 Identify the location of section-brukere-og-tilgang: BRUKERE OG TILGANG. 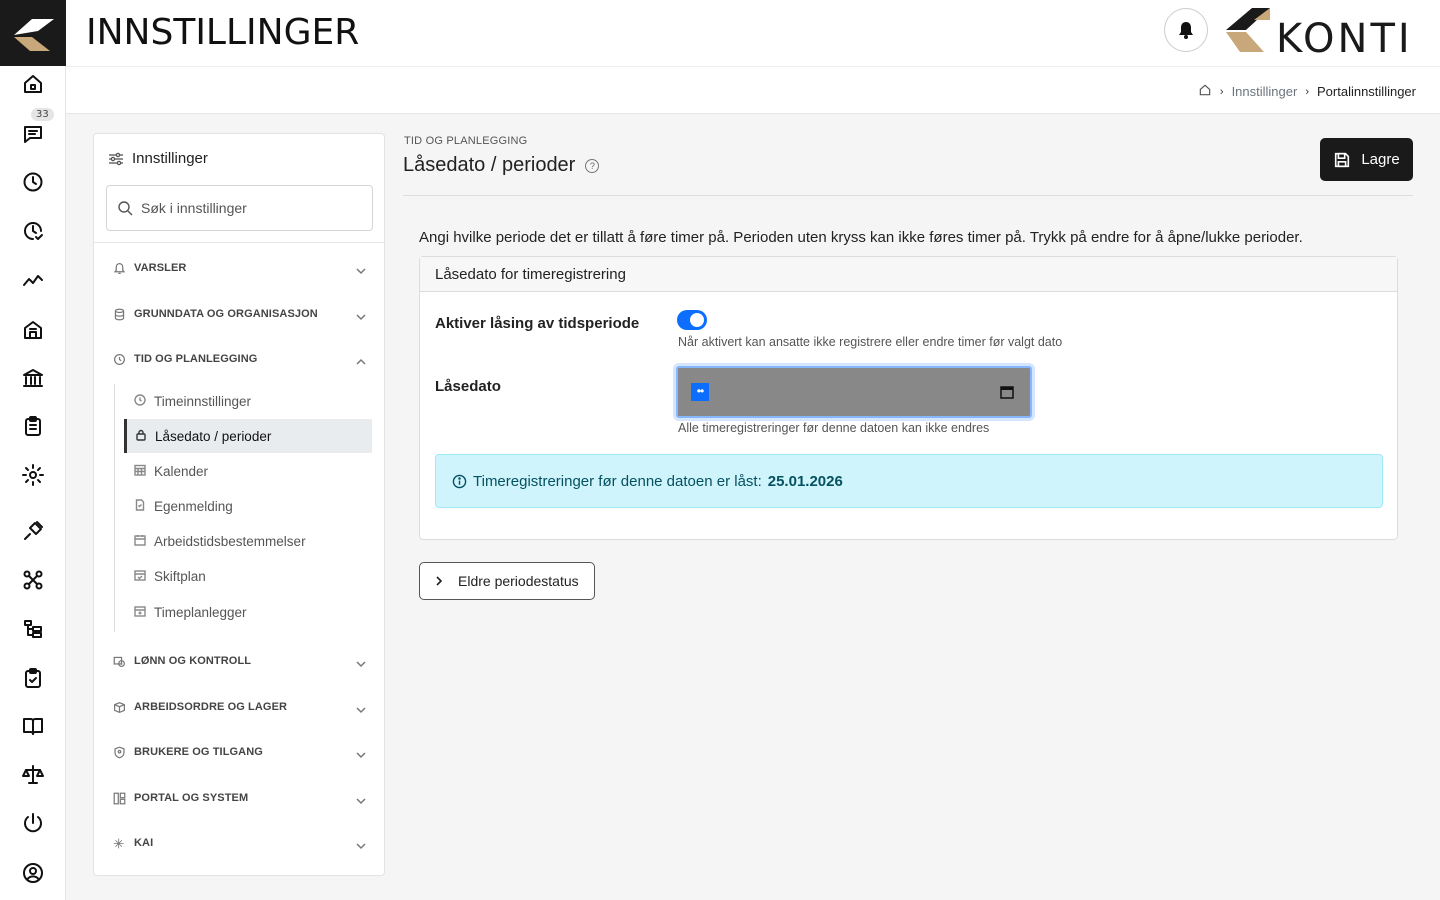
(239, 752).